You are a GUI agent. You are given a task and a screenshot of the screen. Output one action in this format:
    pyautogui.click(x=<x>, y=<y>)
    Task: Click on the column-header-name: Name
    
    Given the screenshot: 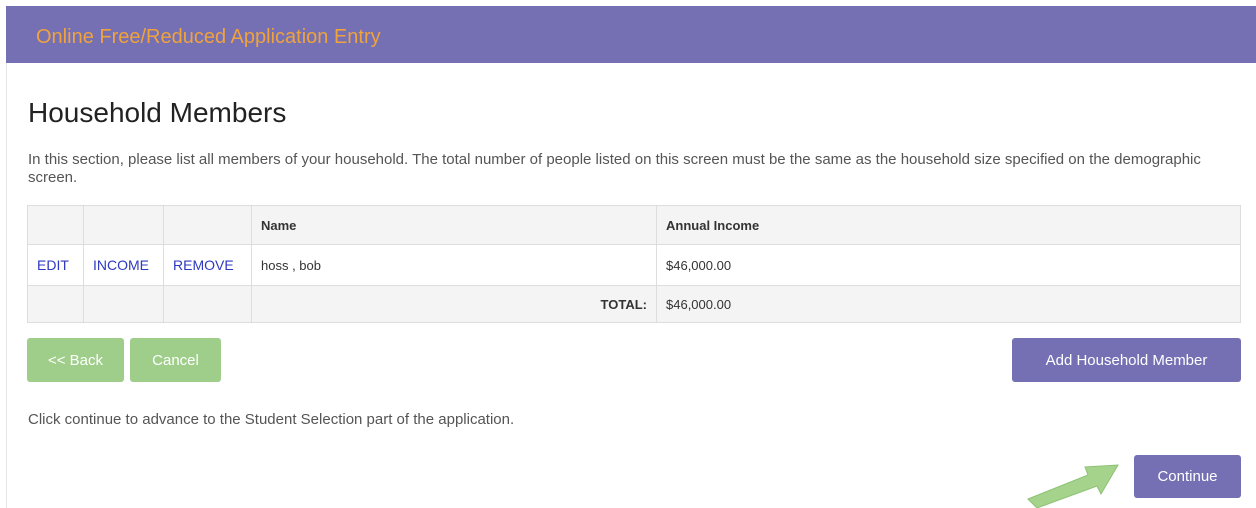 What is the action you would take?
    pyautogui.click(x=454, y=225)
    